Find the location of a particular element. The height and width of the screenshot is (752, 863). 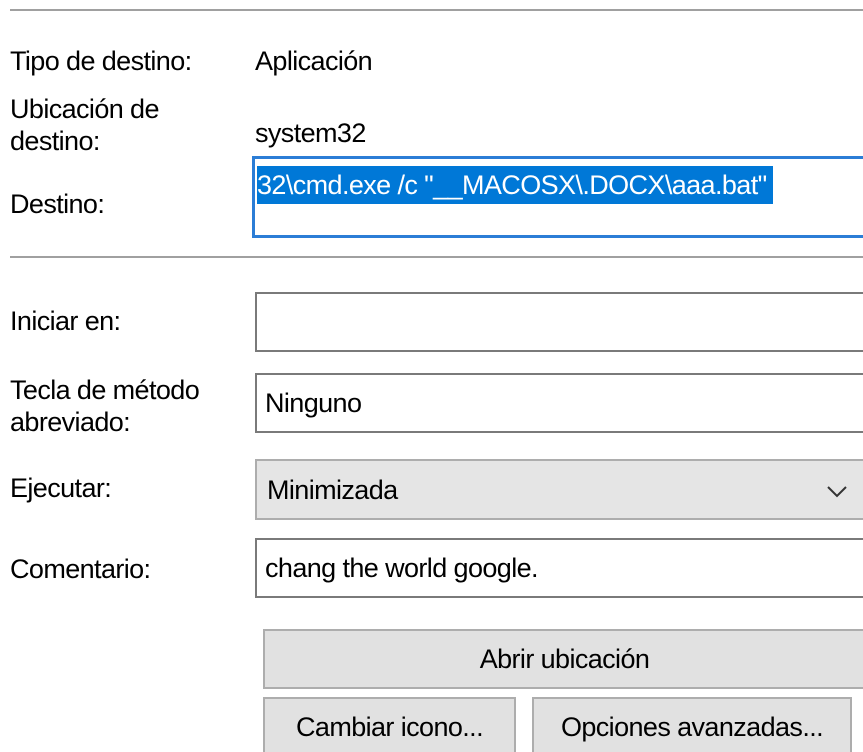

open-location-button: Abrir ubicación is located at coordinates (563, 659).